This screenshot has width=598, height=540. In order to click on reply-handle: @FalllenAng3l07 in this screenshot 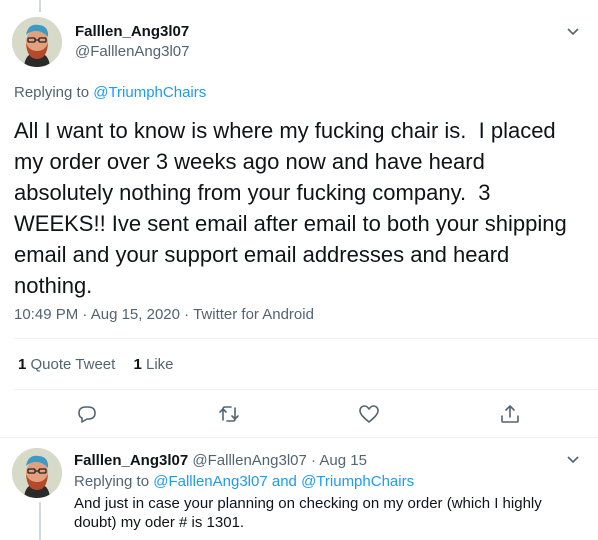, I will do `click(249, 460)`.